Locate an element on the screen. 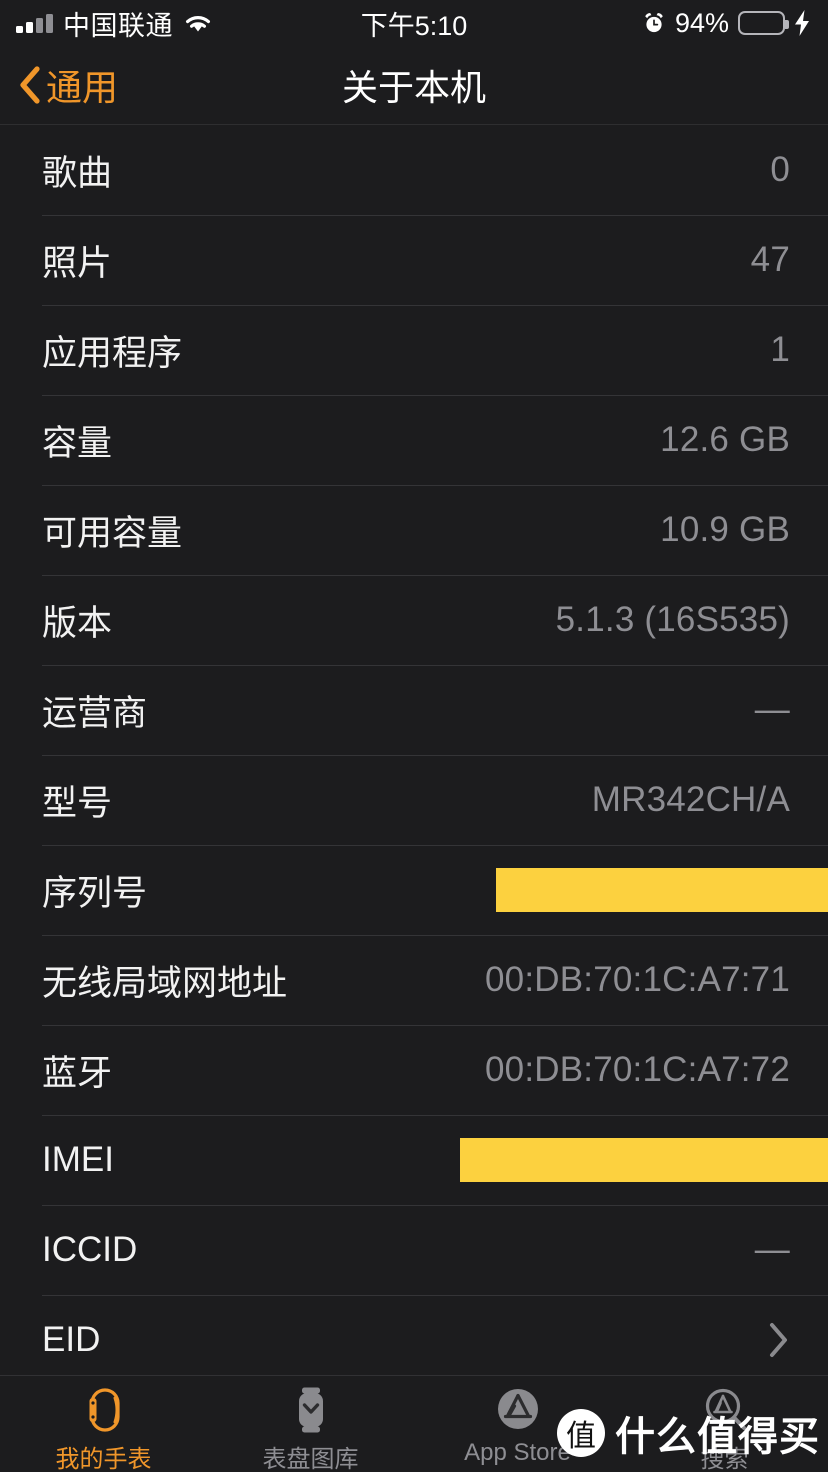 This screenshot has width=828, height=1472. watch-face-gallery-icon is located at coordinates (311, 1410).